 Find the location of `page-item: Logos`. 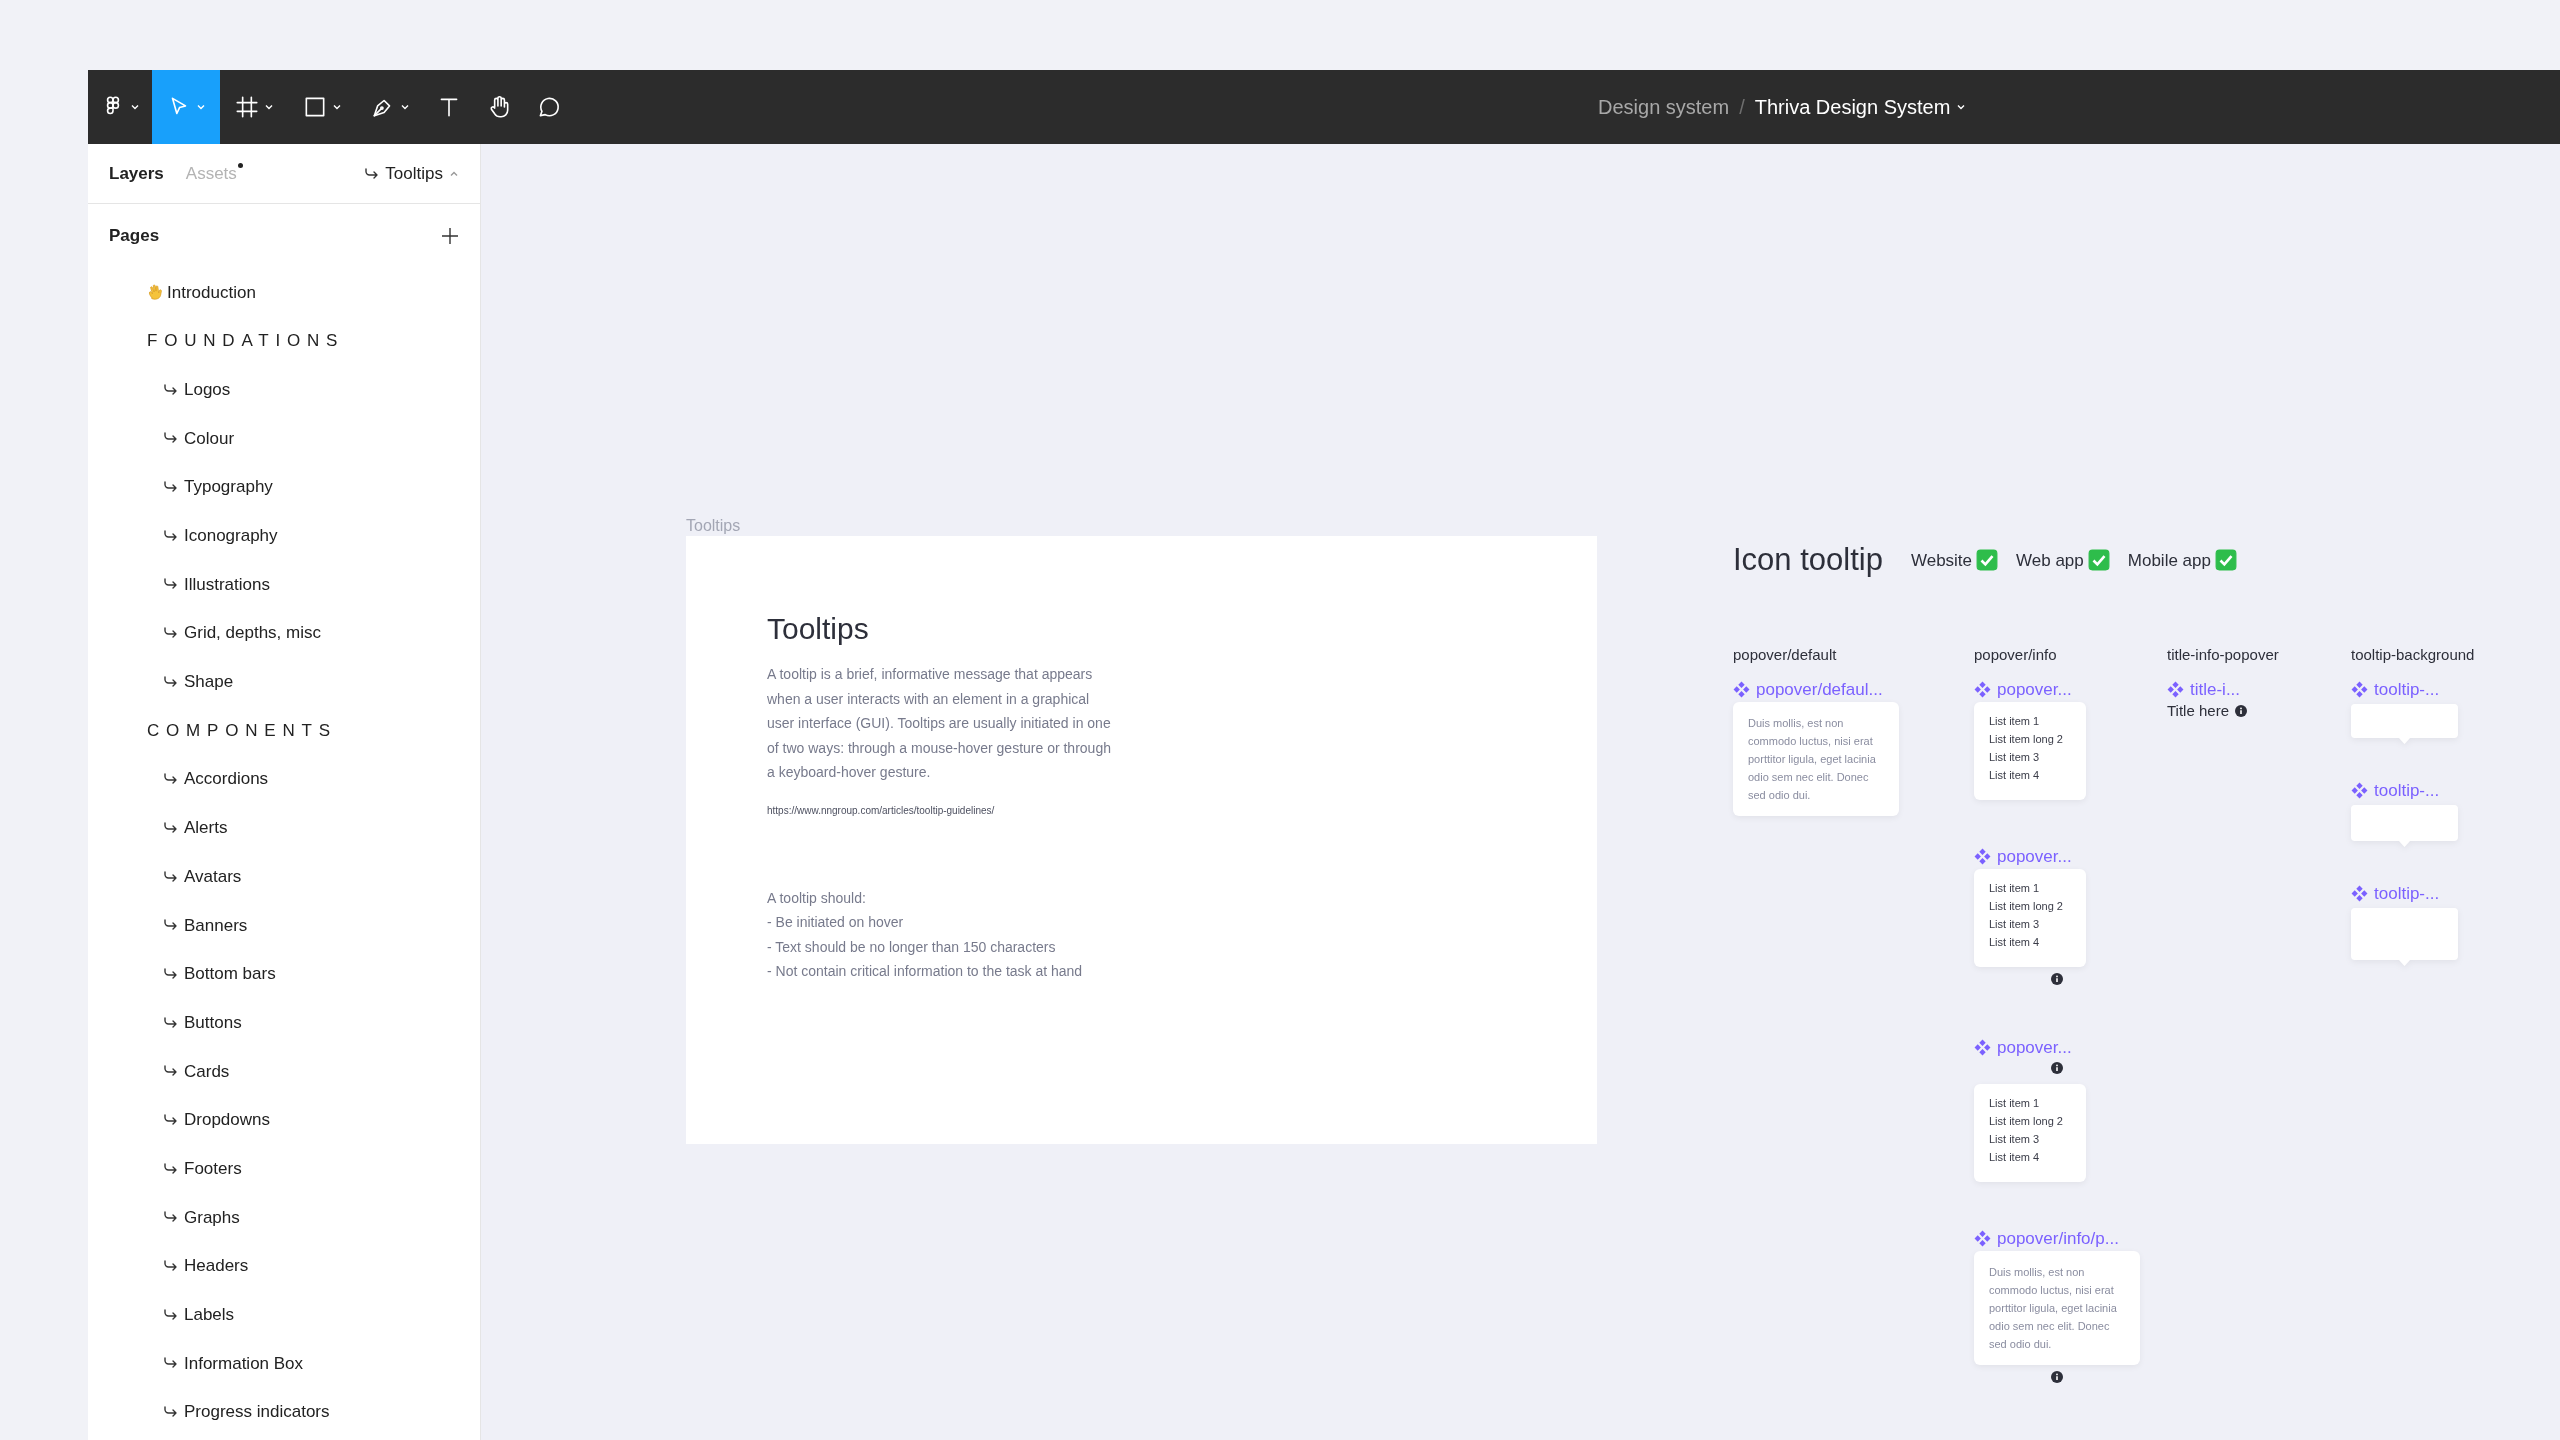

page-item: Logos is located at coordinates (207, 389).